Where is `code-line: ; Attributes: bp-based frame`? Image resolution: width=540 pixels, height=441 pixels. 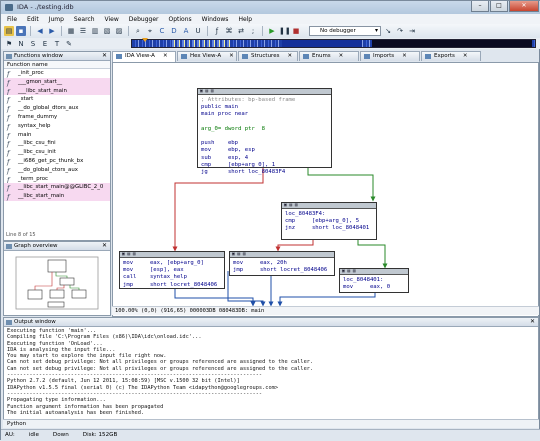 code-line: ; Attributes: bp-based frame is located at coordinates (248, 100).